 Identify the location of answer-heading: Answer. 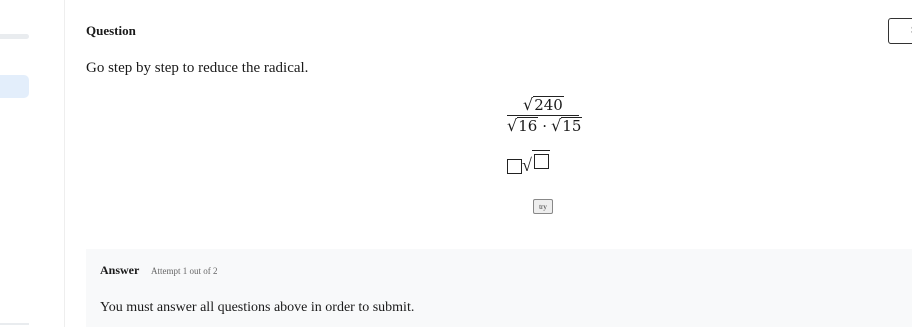
(120, 270).